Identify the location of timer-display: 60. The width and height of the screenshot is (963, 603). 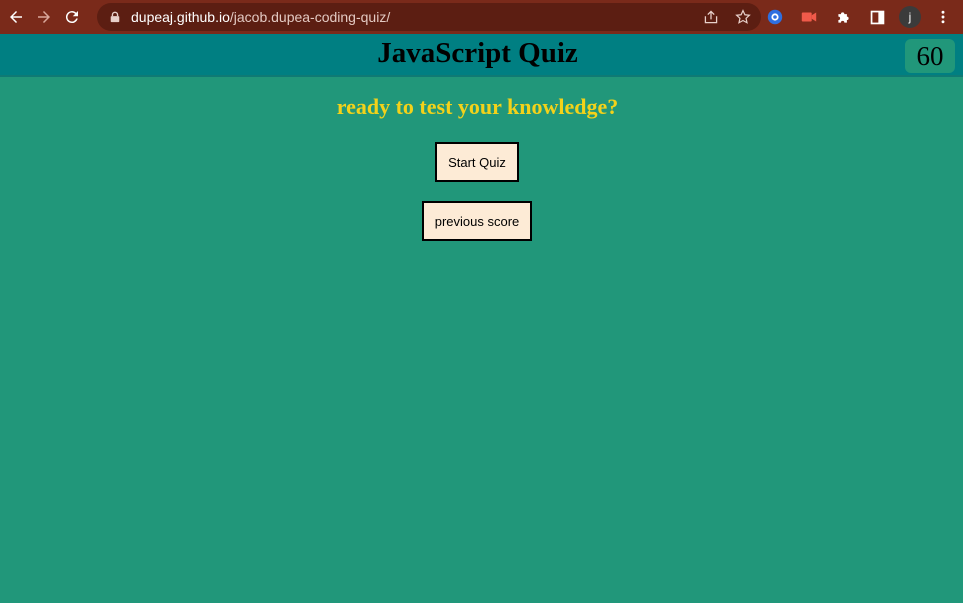
(930, 56).